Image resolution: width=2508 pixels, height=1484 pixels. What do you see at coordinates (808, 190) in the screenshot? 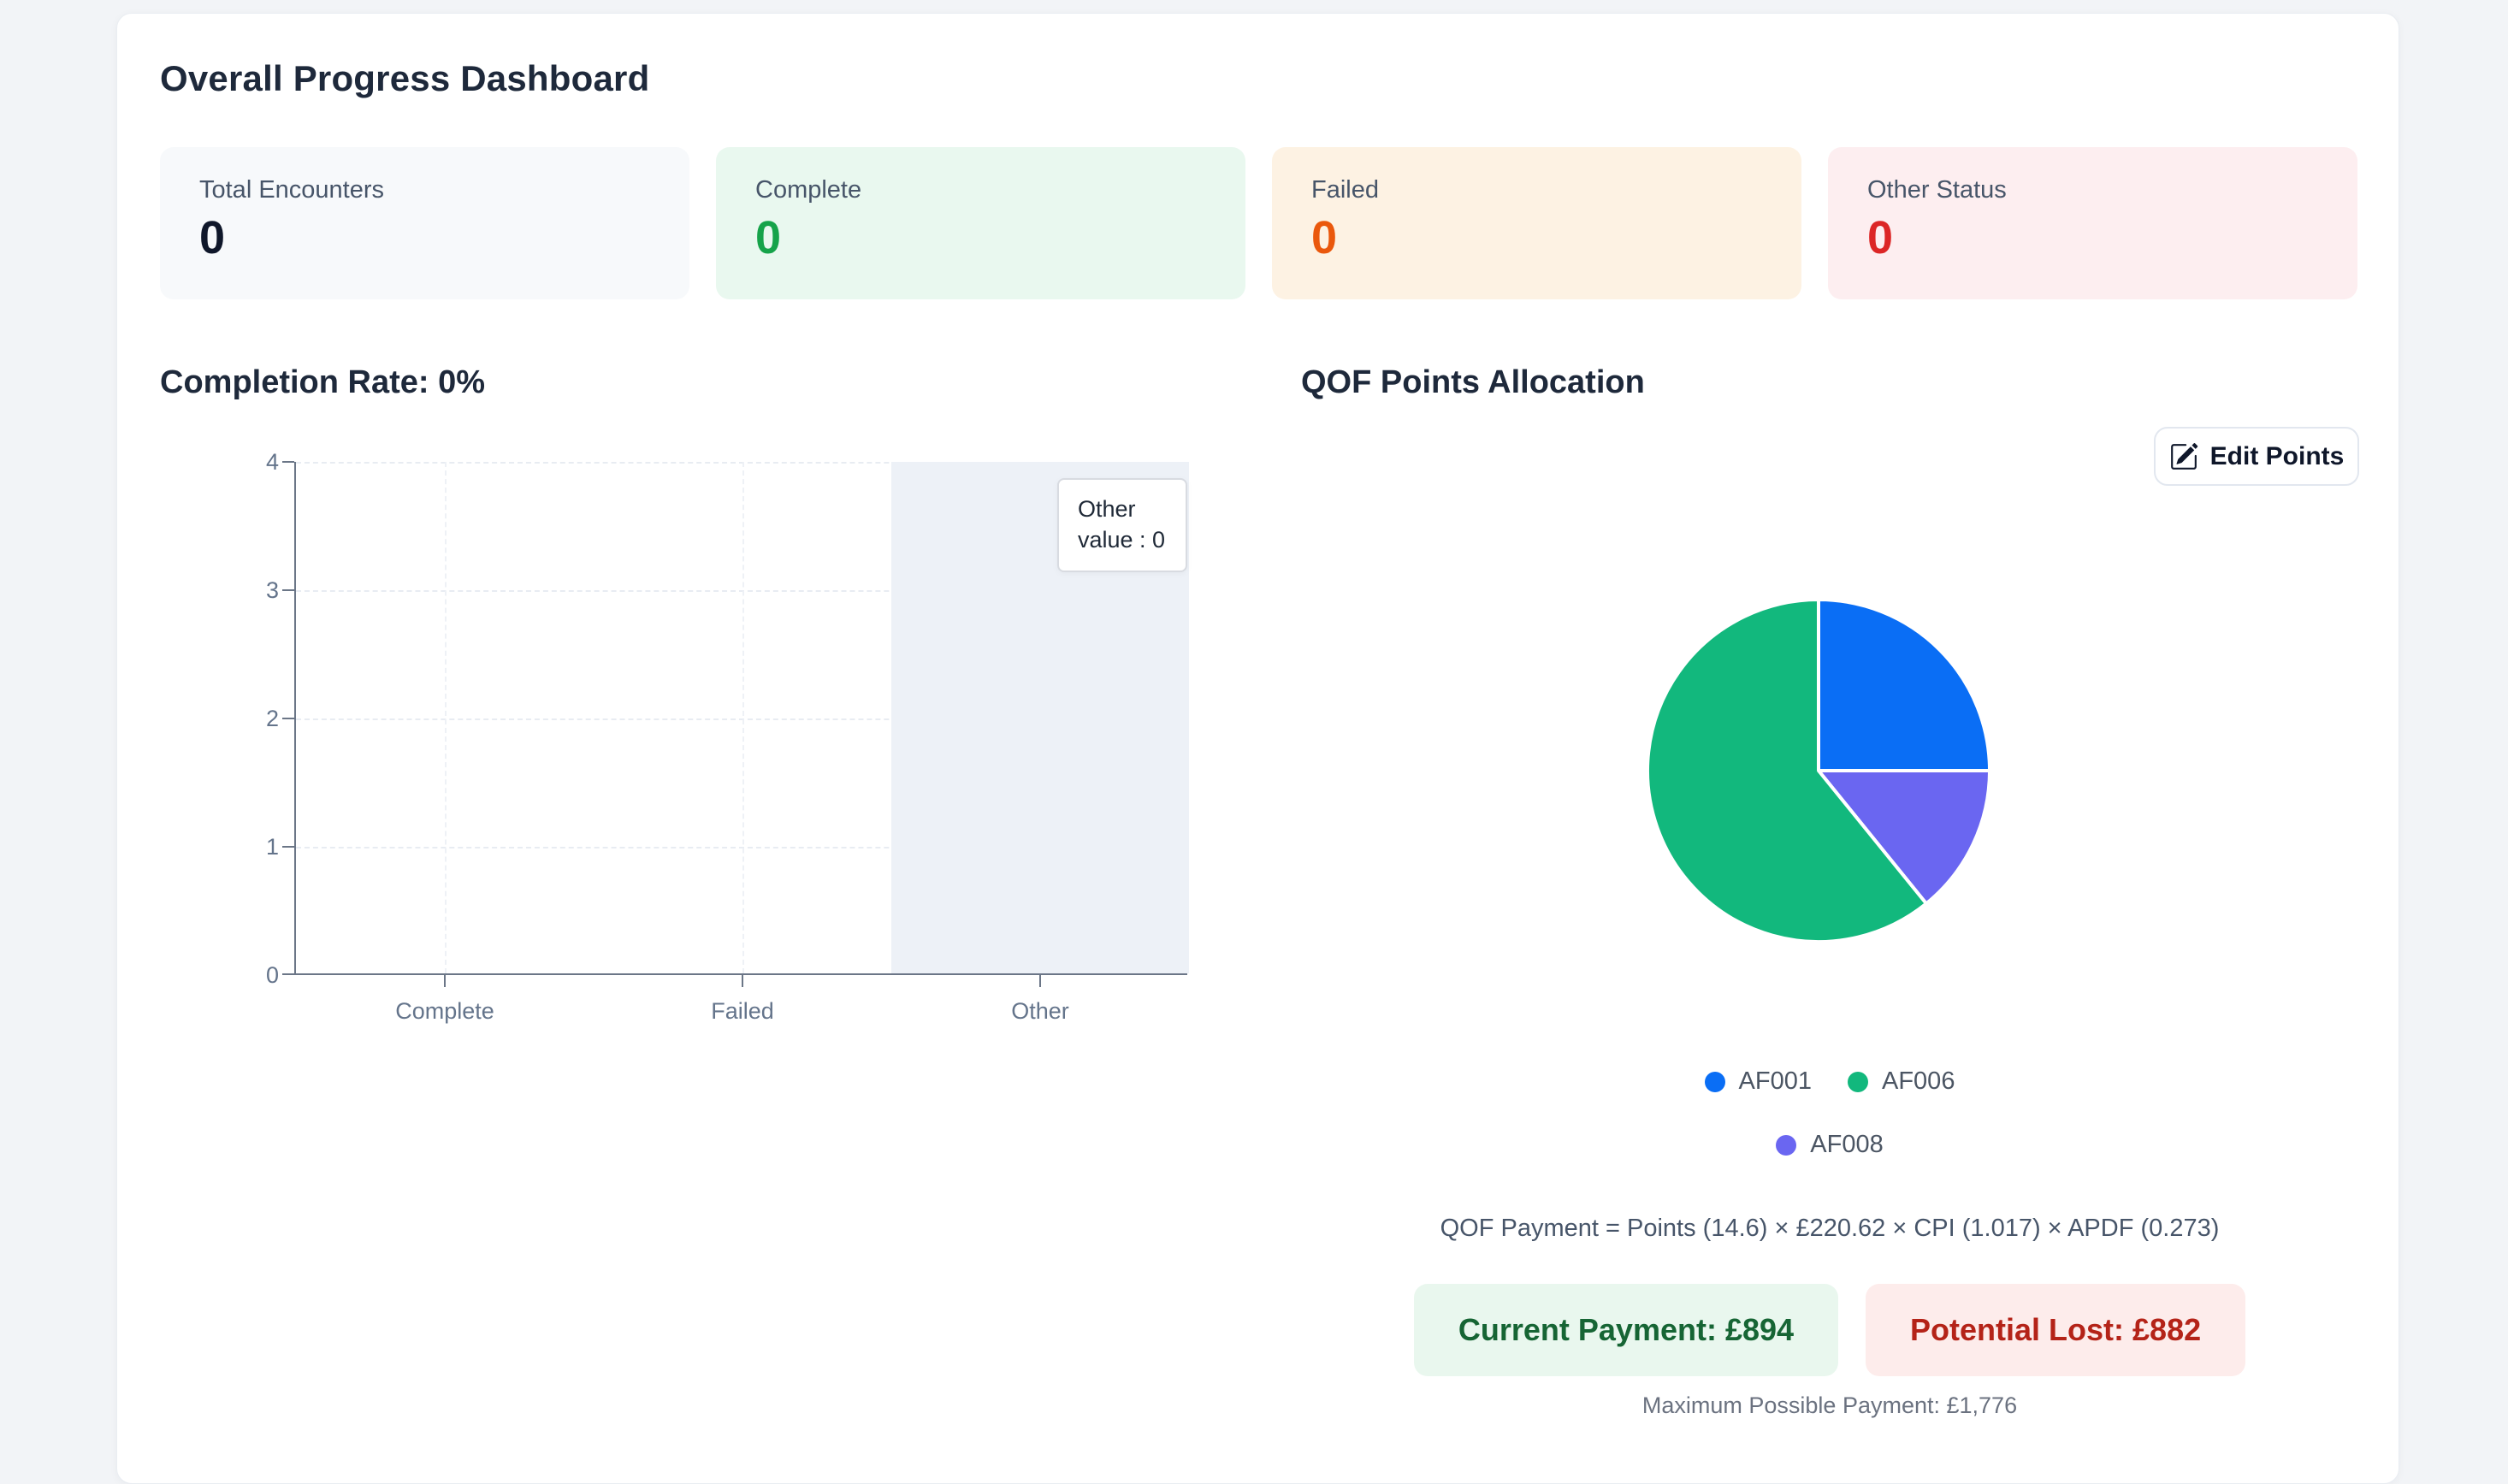
I see `stat-label: Complete` at bounding box center [808, 190].